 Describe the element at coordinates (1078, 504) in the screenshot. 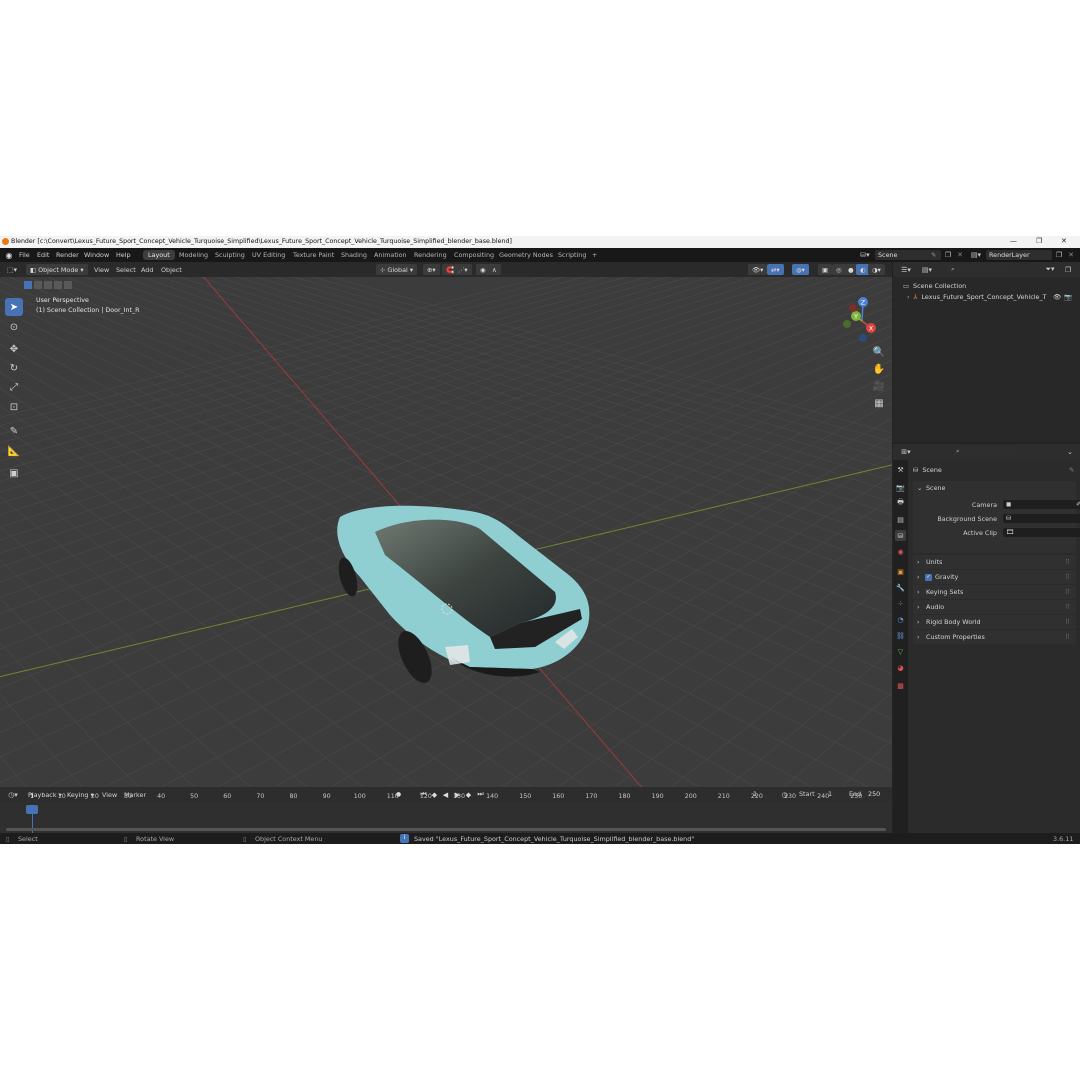

I see `eyedropper-icon: ✐` at that location.